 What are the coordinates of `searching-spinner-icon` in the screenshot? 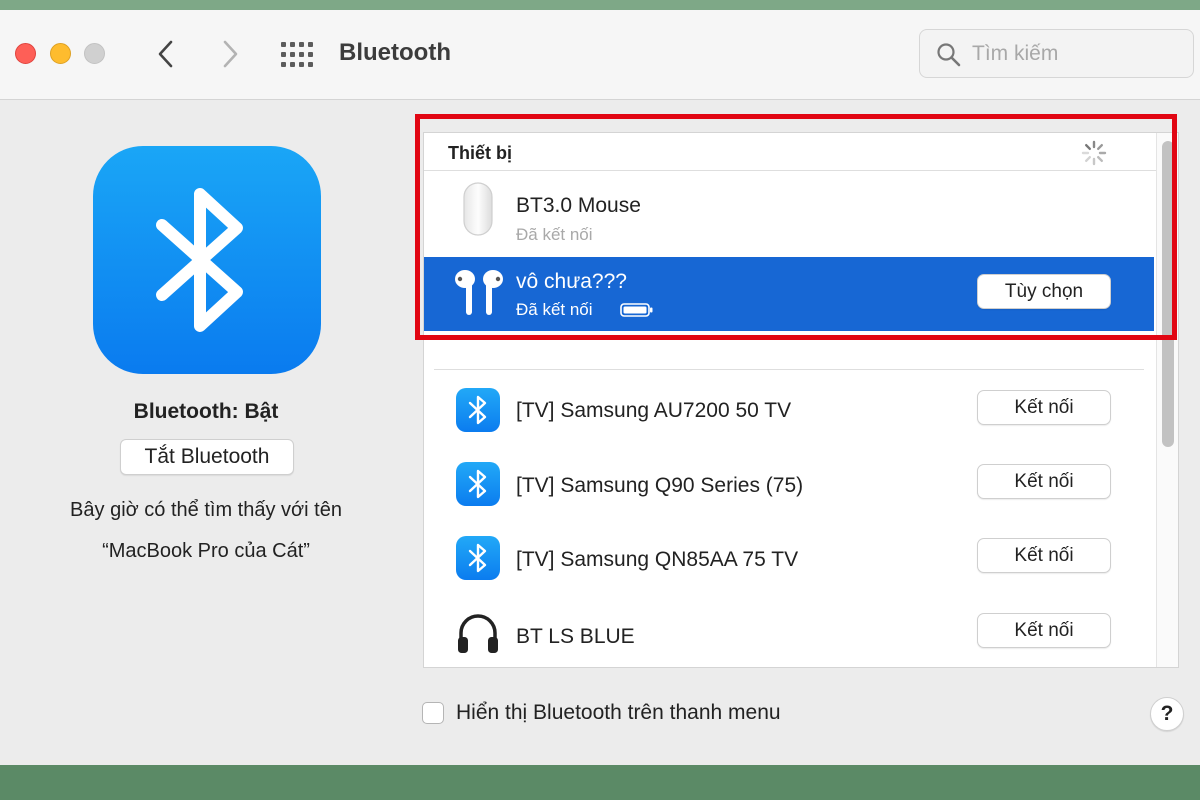 It's located at (1094, 153).